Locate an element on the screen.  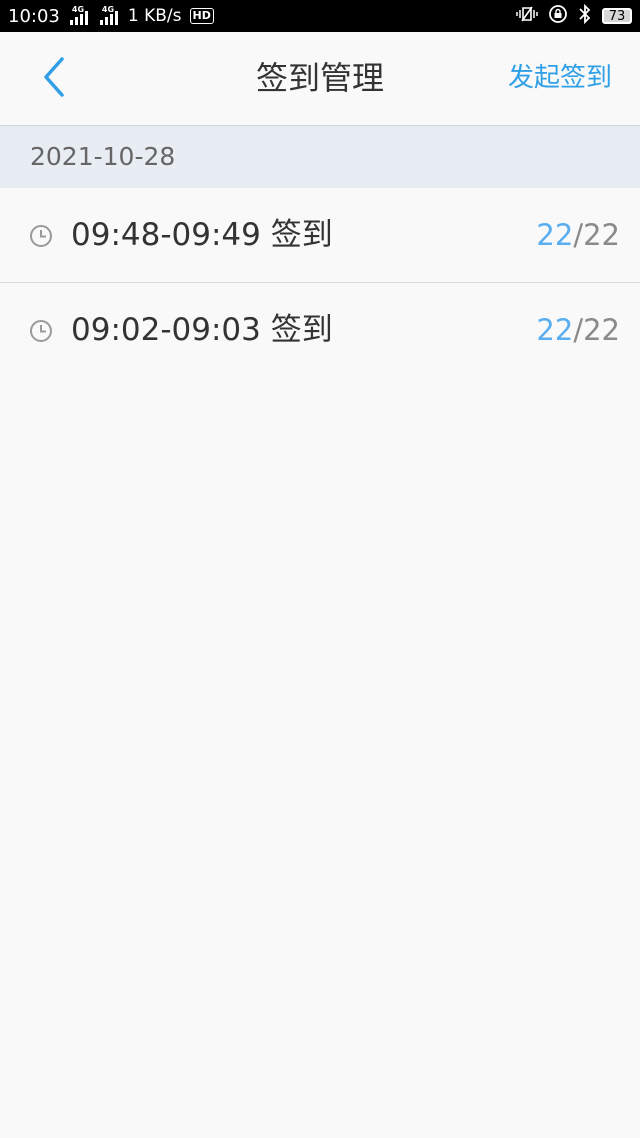
status-time: 10:03 is located at coordinates (34, 16).